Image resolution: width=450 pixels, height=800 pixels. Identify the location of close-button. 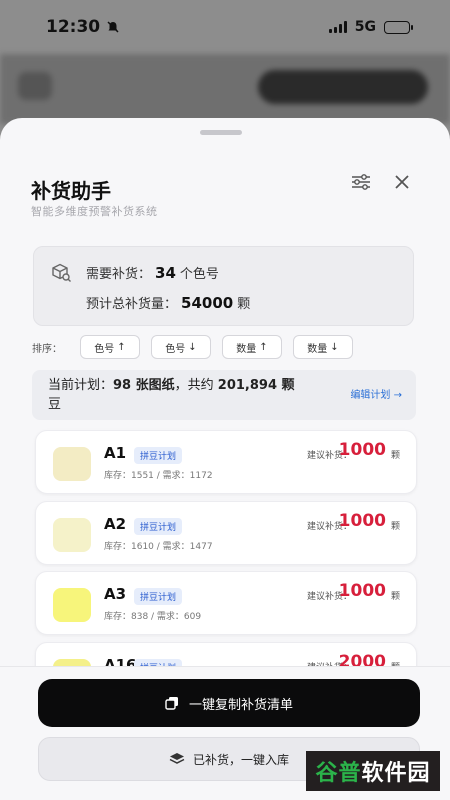
(402, 182).